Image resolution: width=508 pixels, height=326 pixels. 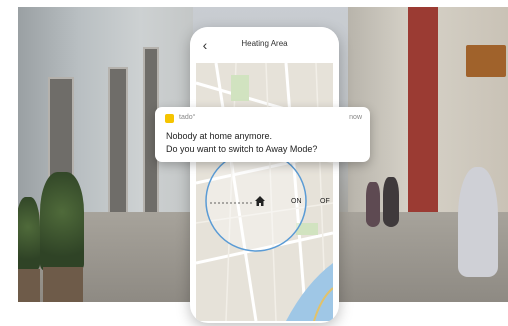 What do you see at coordinates (486, 61) in the screenshot?
I see `shop-sign` at bounding box center [486, 61].